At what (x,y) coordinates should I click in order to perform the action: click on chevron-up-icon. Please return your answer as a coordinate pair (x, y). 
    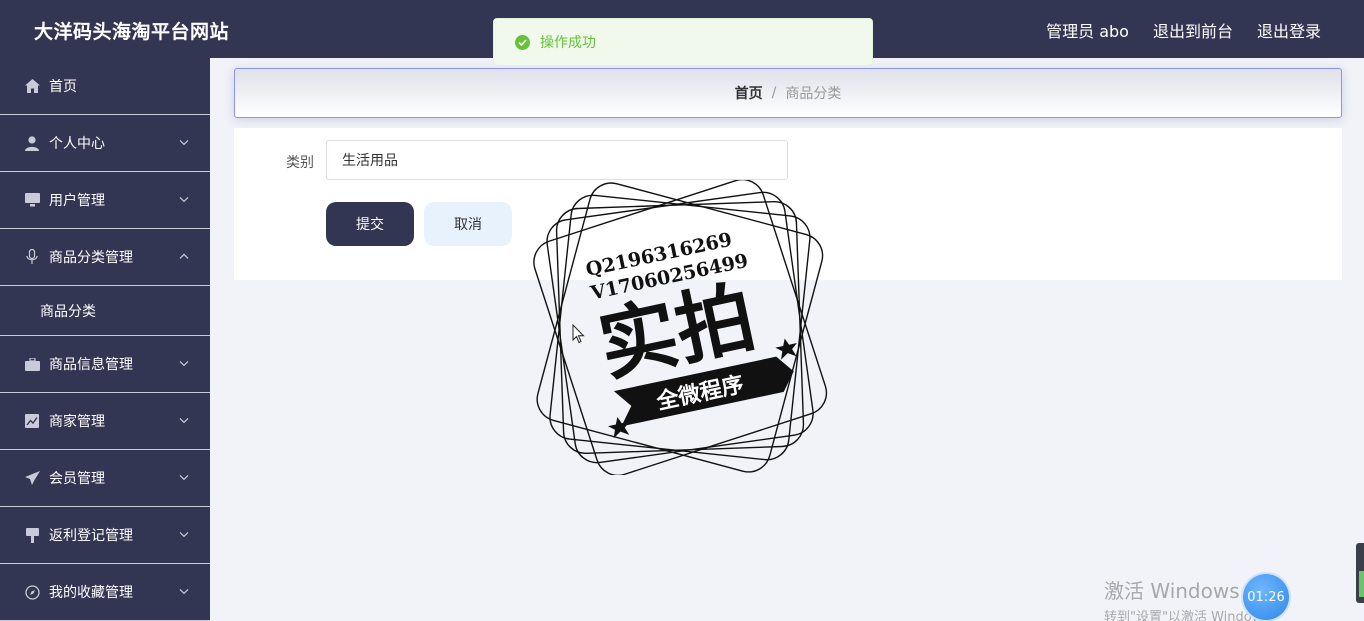
    Looking at the image, I should click on (184, 256).